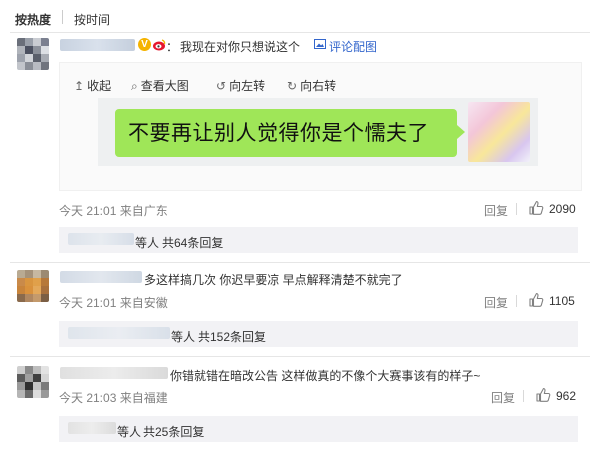  Describe the element at coordinates (92, 19) in the screenshot. I see `sort-by-time-tab: 按时间` at that location.